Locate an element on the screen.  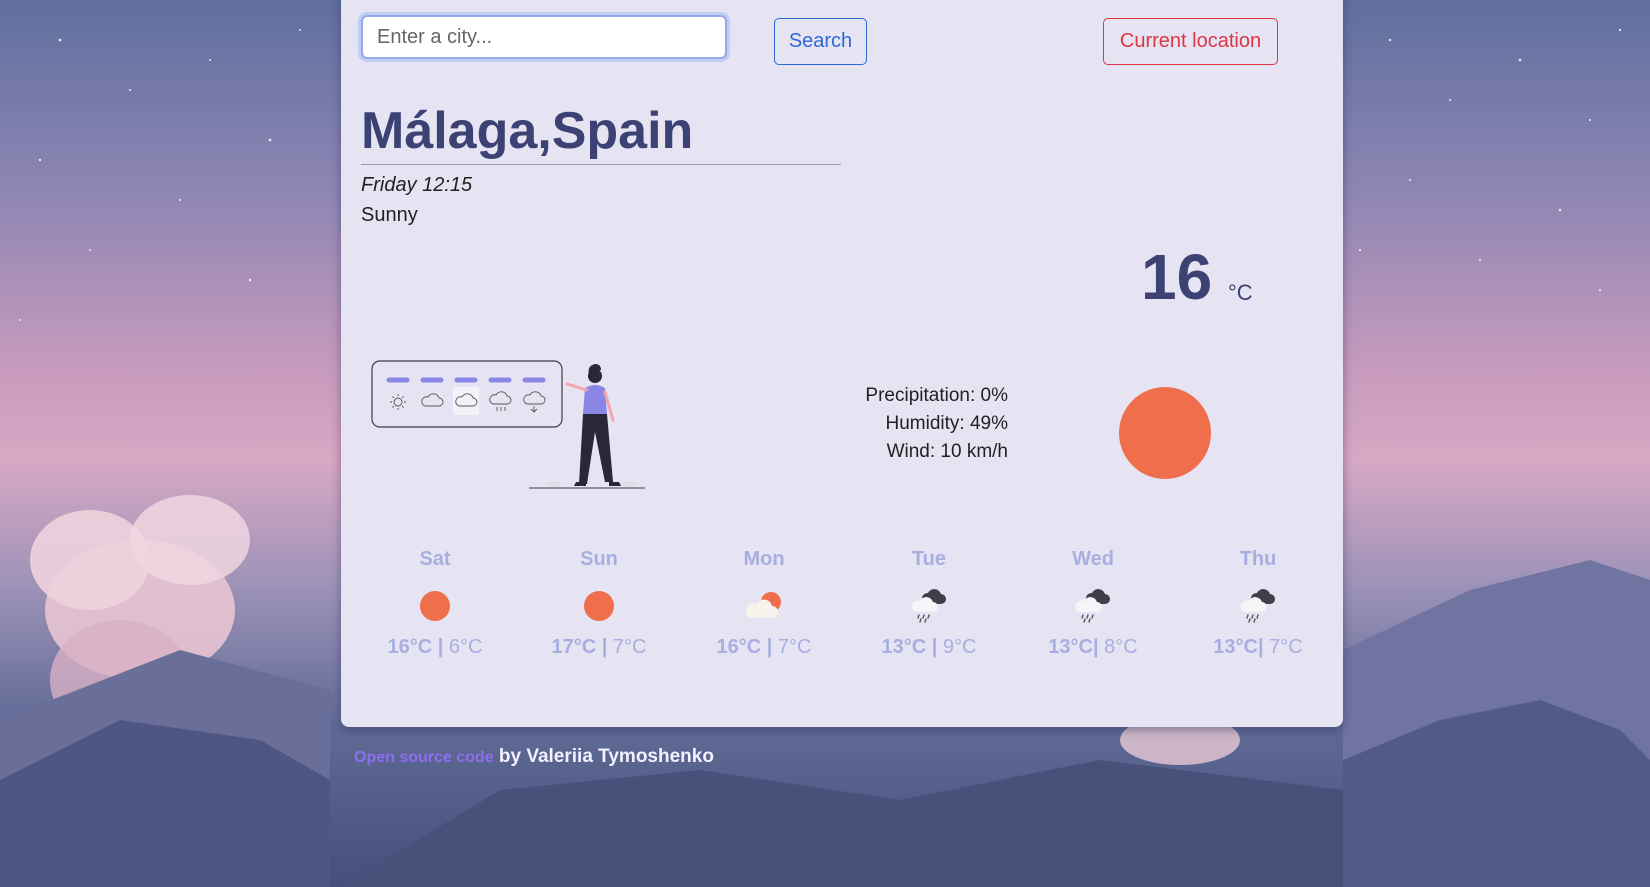
date-time: Friday 12:15 is located at coordinates (417, 185).